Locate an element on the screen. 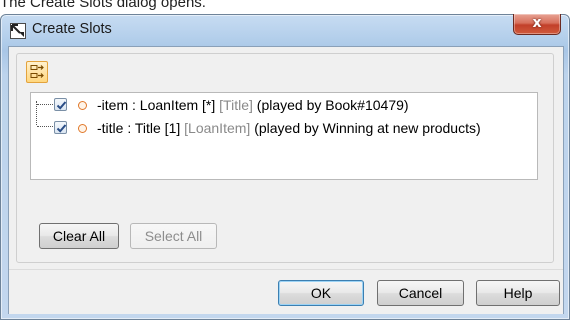 The height and width of the screenshot is (320, 571). slot-checkbox-title is located at coordinates (60, 127).